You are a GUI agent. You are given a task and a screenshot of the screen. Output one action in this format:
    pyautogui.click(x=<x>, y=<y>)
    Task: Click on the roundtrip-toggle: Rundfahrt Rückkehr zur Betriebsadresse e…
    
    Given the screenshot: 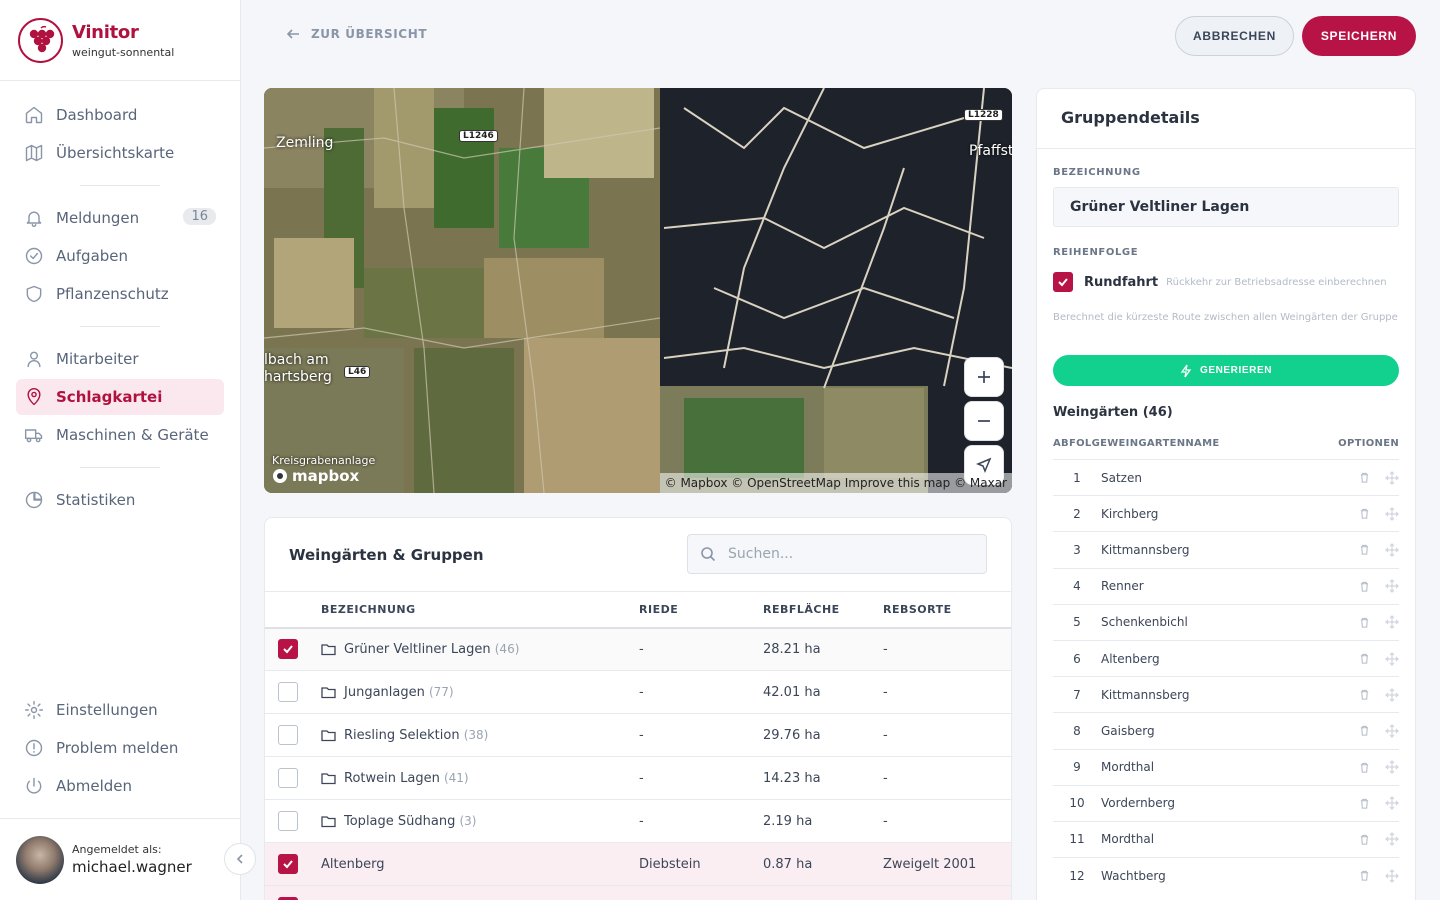 What is the action you would take?
    pyautogui.click(x=1220, y=282)
    